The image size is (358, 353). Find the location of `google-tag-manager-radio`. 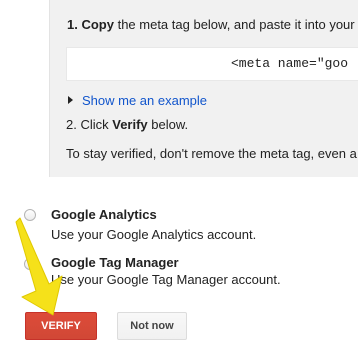

google-tag-manager-radio is located at coordinates (30, 264).